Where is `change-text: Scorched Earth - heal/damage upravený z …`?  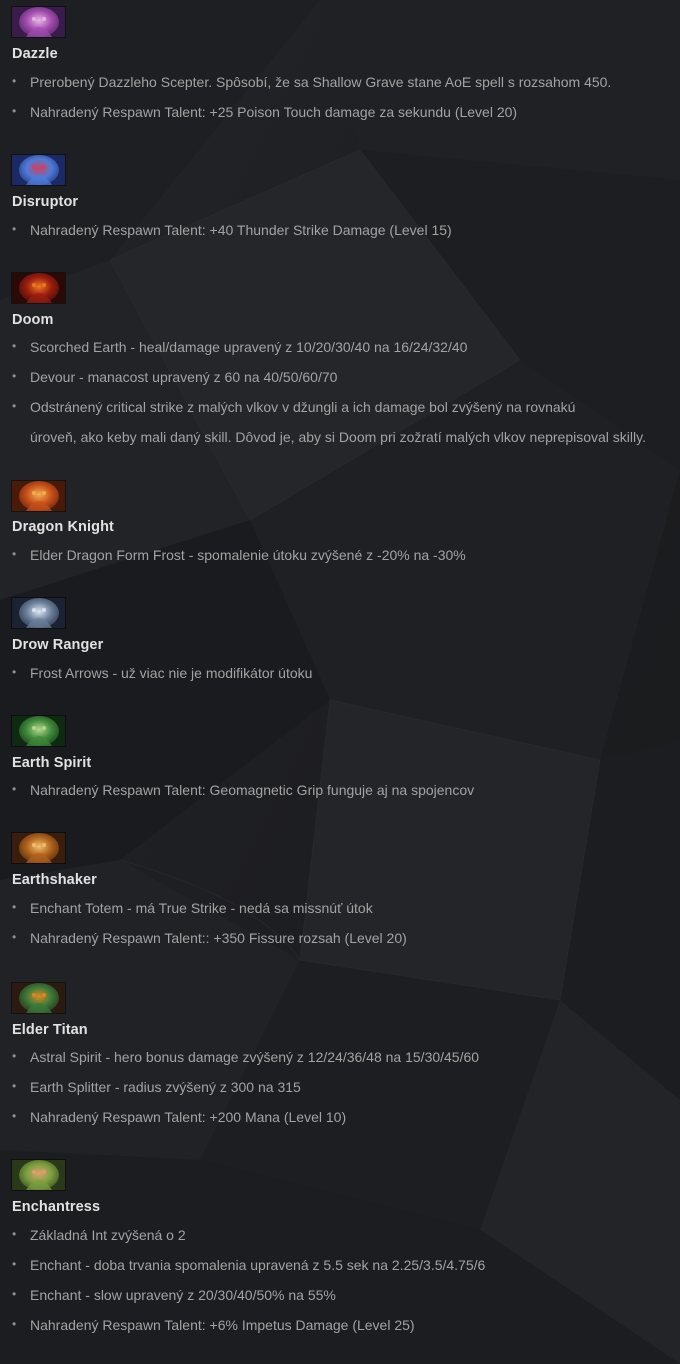 change-text: Scorched Earth - heal/damage upravený z … is located at coordinates (249, 347).